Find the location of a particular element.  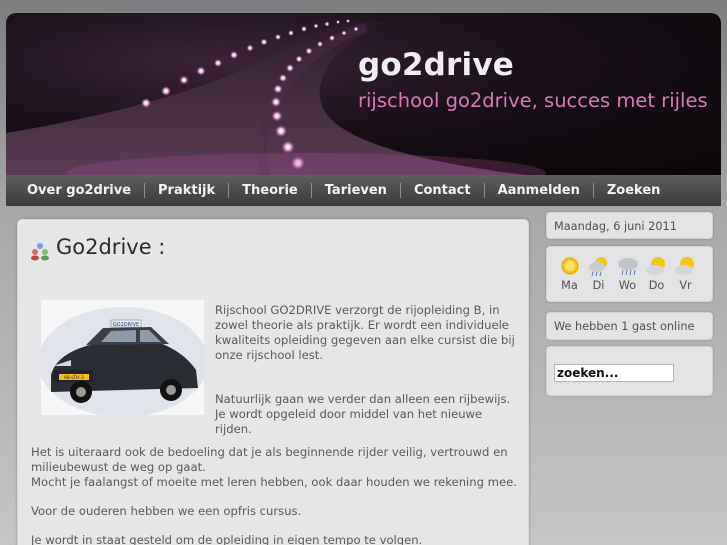

weather-day: Ma is located at coordinates (569, 273).